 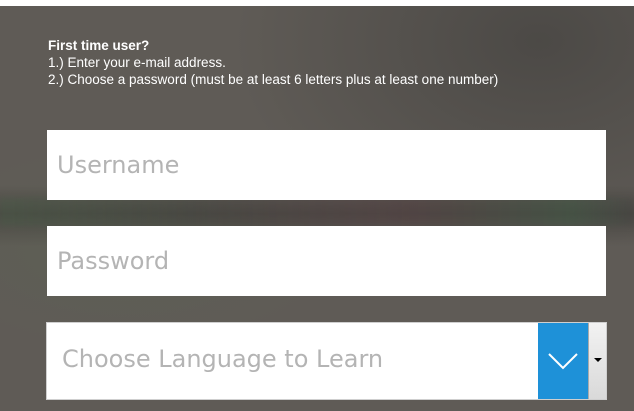 I want to click on native-select-arrow, so click(x=597, y=361).